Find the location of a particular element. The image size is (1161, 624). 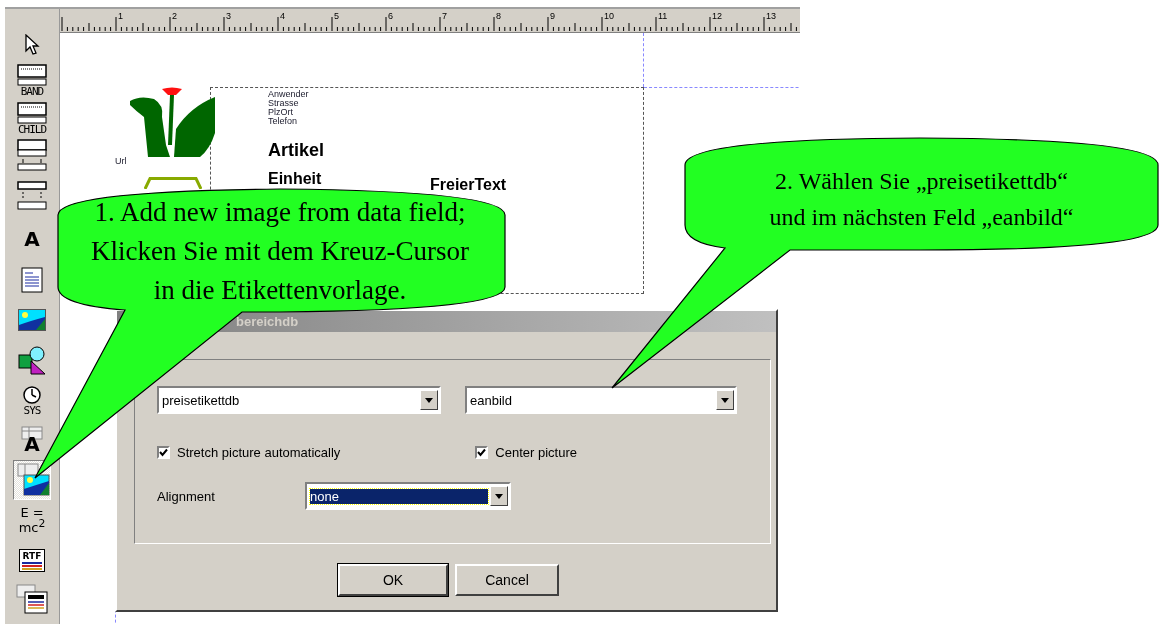

ruler-number: 9 is located at coordinates (552, 16).